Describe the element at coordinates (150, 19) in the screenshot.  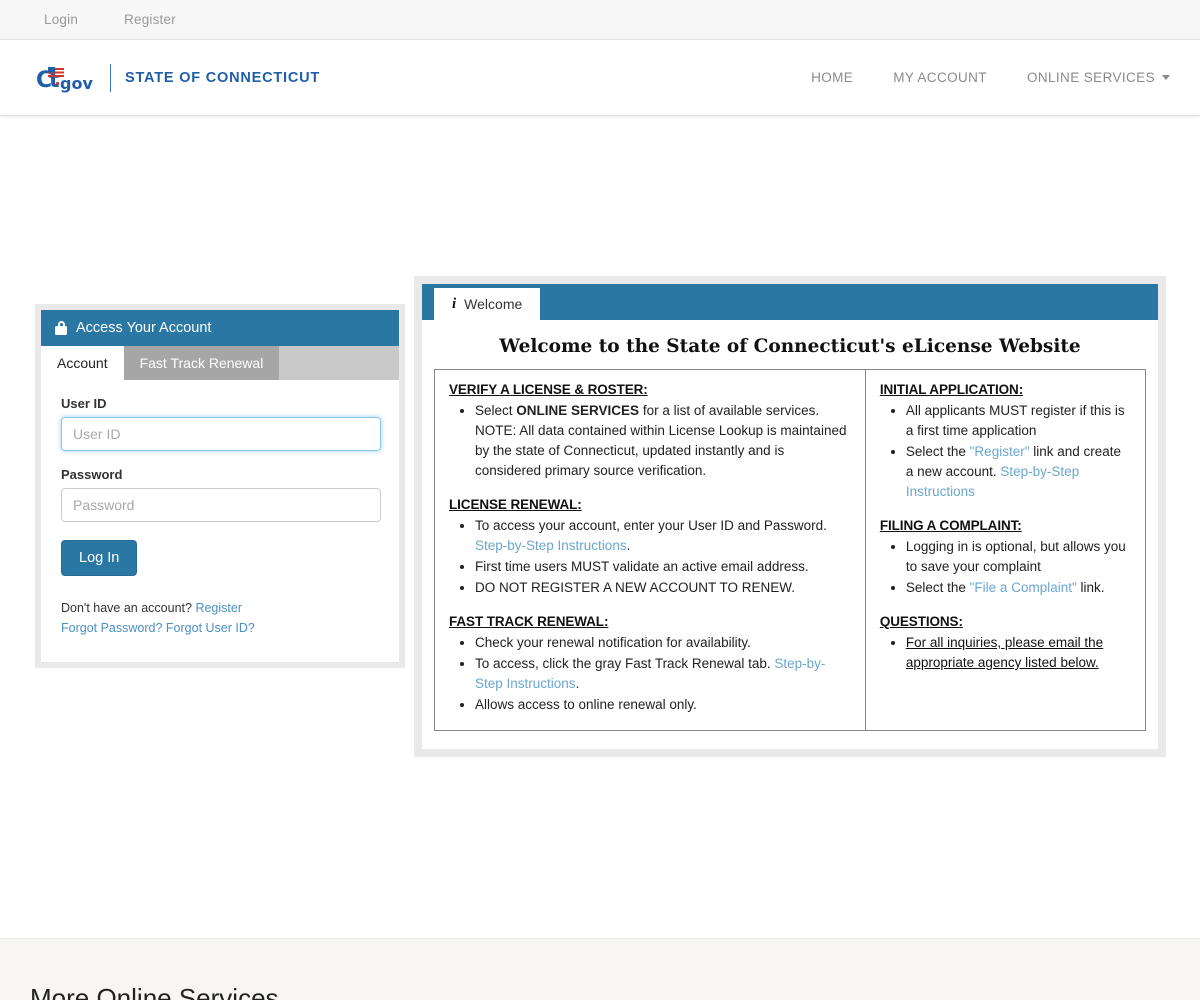
I see `utility-link-register: Register` at that location.